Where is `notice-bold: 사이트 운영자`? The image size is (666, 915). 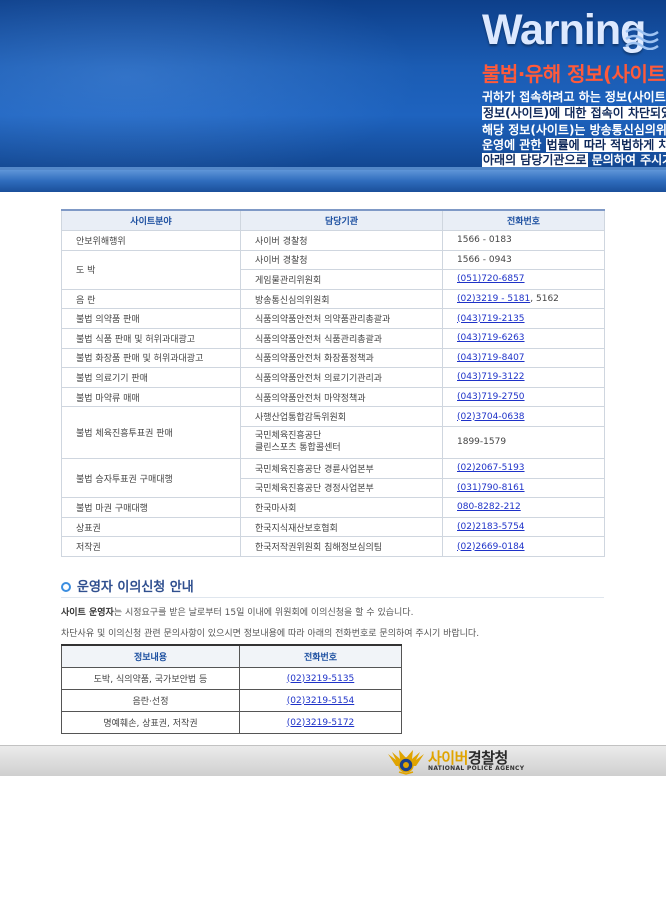
notice-bold: 사이트 운영자 is located at coordinates (87, 613).